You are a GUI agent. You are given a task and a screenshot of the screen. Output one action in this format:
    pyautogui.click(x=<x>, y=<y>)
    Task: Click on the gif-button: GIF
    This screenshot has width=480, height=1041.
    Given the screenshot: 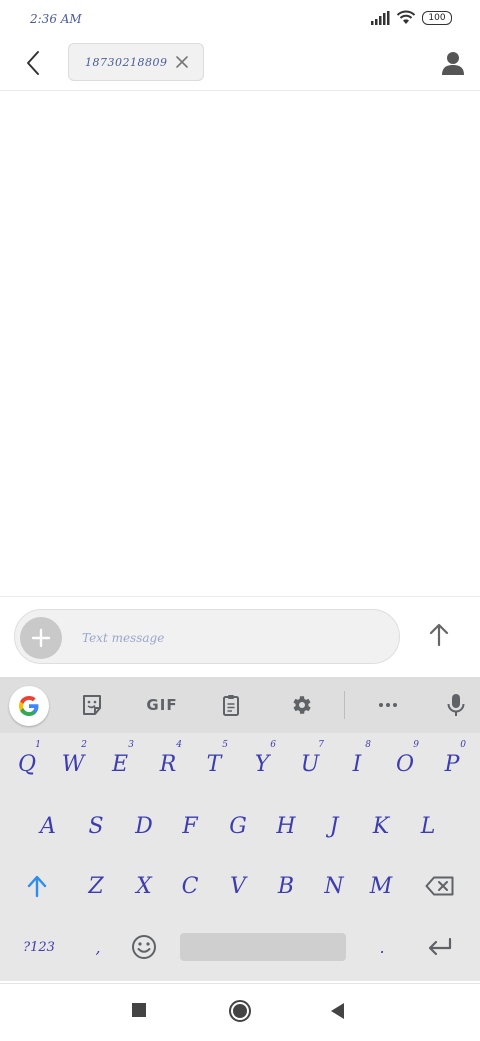 What is the action you would take?
    pyautogui.click(x=162, y=705)
    